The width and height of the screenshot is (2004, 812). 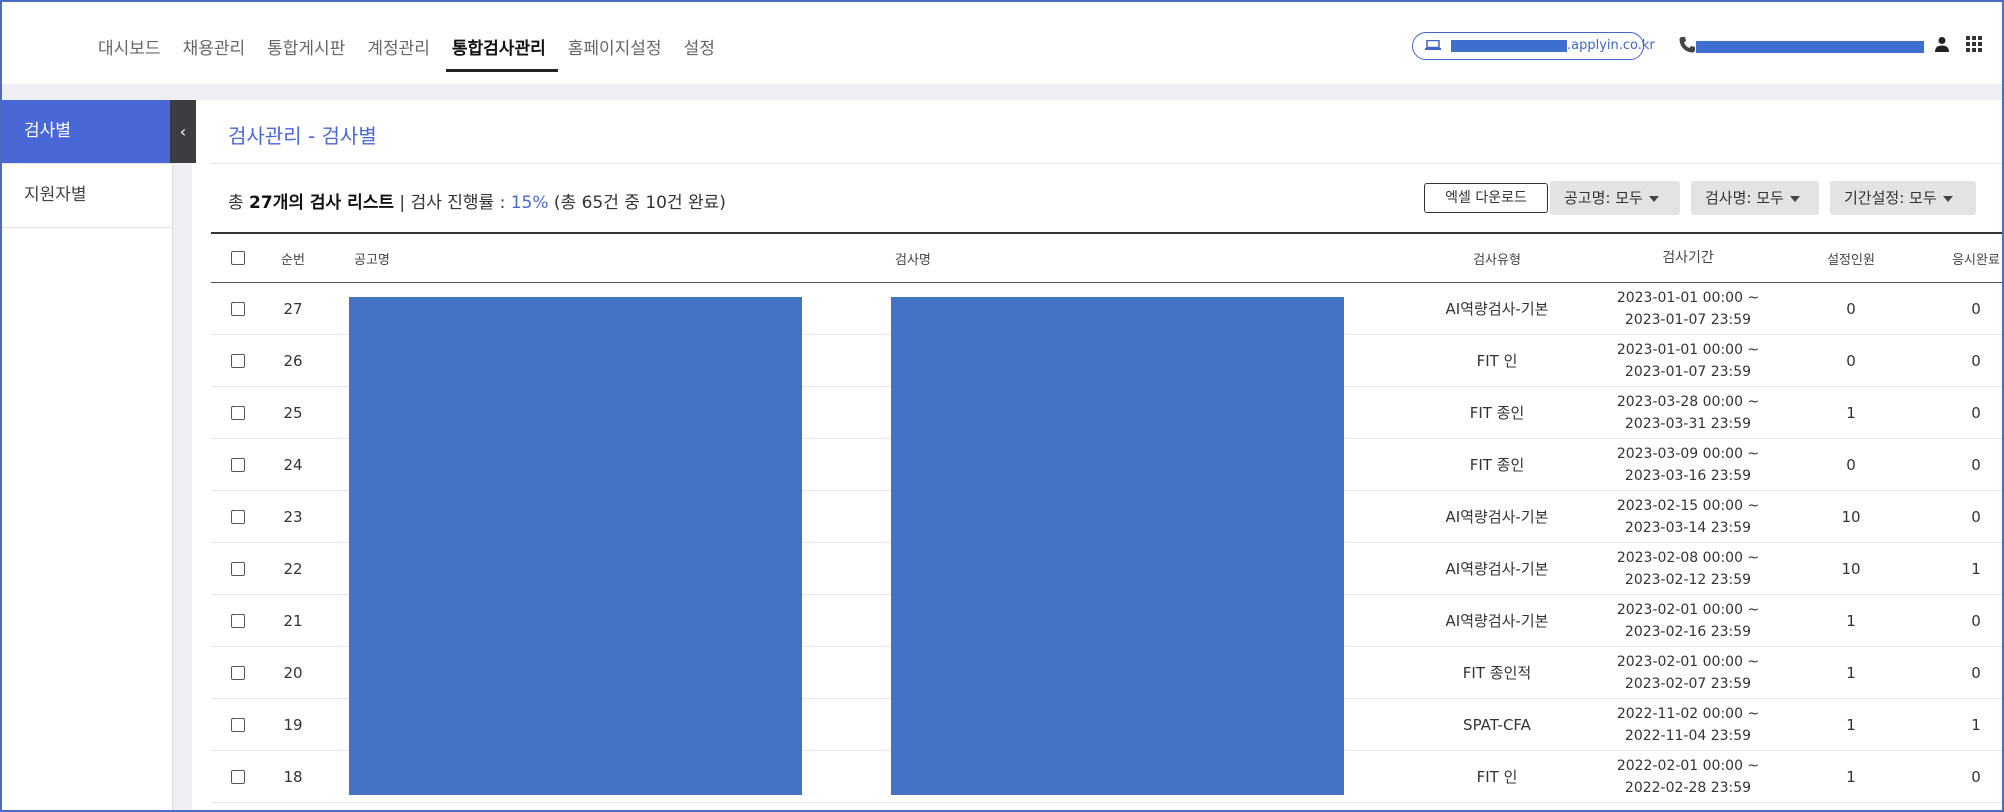 I want to click on nav-test-management: 통합검사관리, so click(x=500, y=52).